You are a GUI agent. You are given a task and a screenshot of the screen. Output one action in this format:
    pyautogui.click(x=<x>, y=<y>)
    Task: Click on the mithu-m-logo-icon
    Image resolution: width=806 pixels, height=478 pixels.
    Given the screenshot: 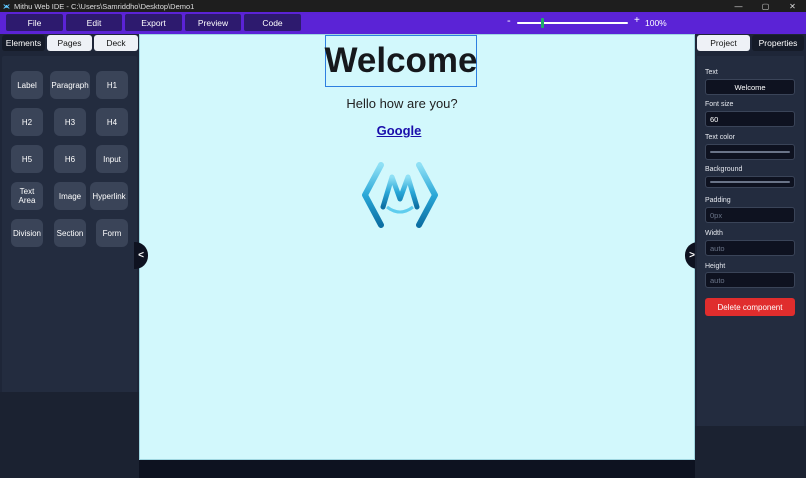 What is the action you would take?
    pyautogui.click(x=400, y=195)
    